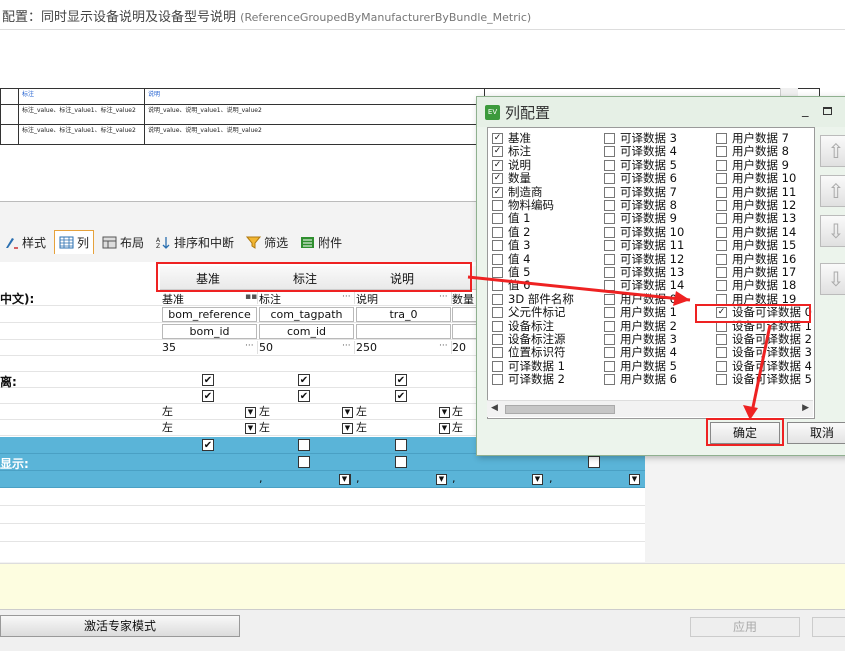 The width and height of the screenshot is (845, 651). I want to click on tab-attachment: 附件, so click(321, 242).